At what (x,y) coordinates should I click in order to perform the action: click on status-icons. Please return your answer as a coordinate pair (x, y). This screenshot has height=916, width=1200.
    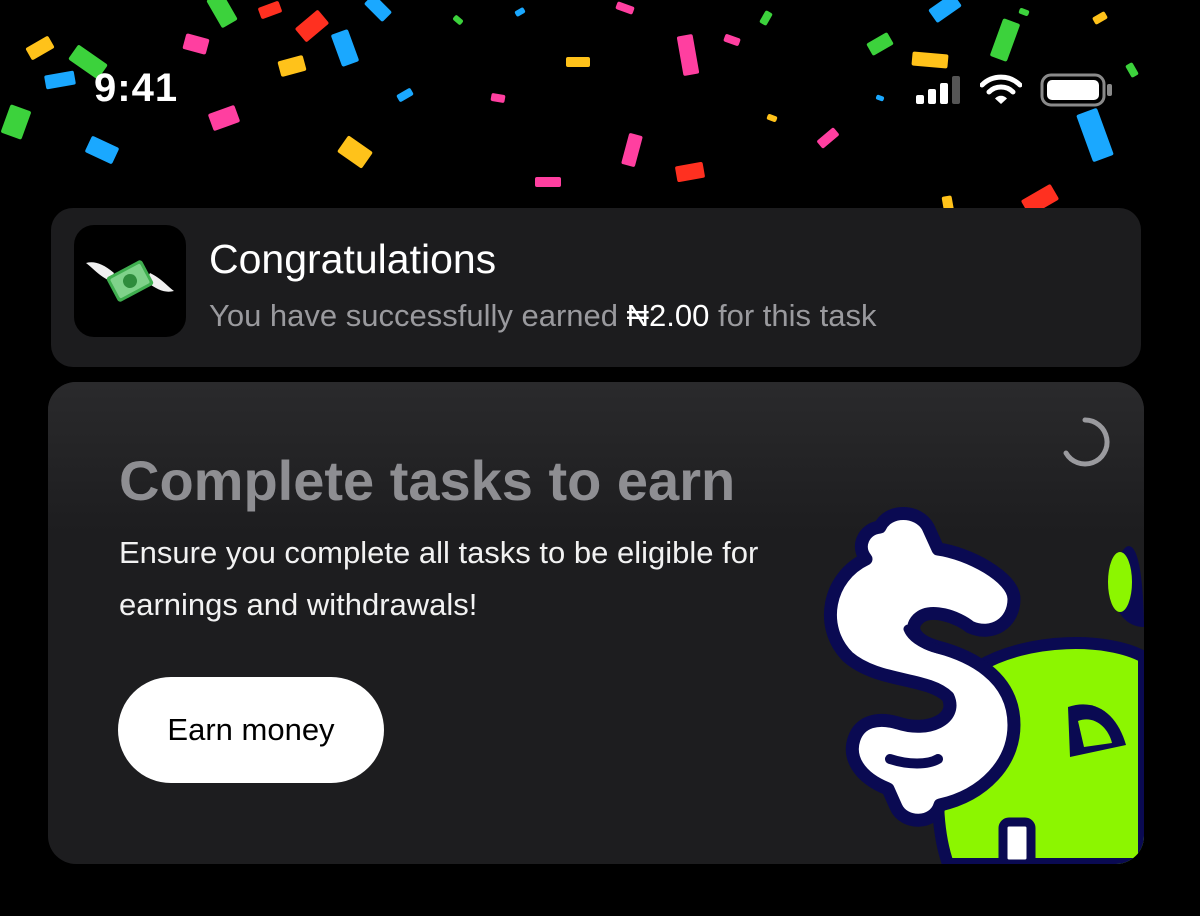
    Looking at the image, I should click on (1014, 90).